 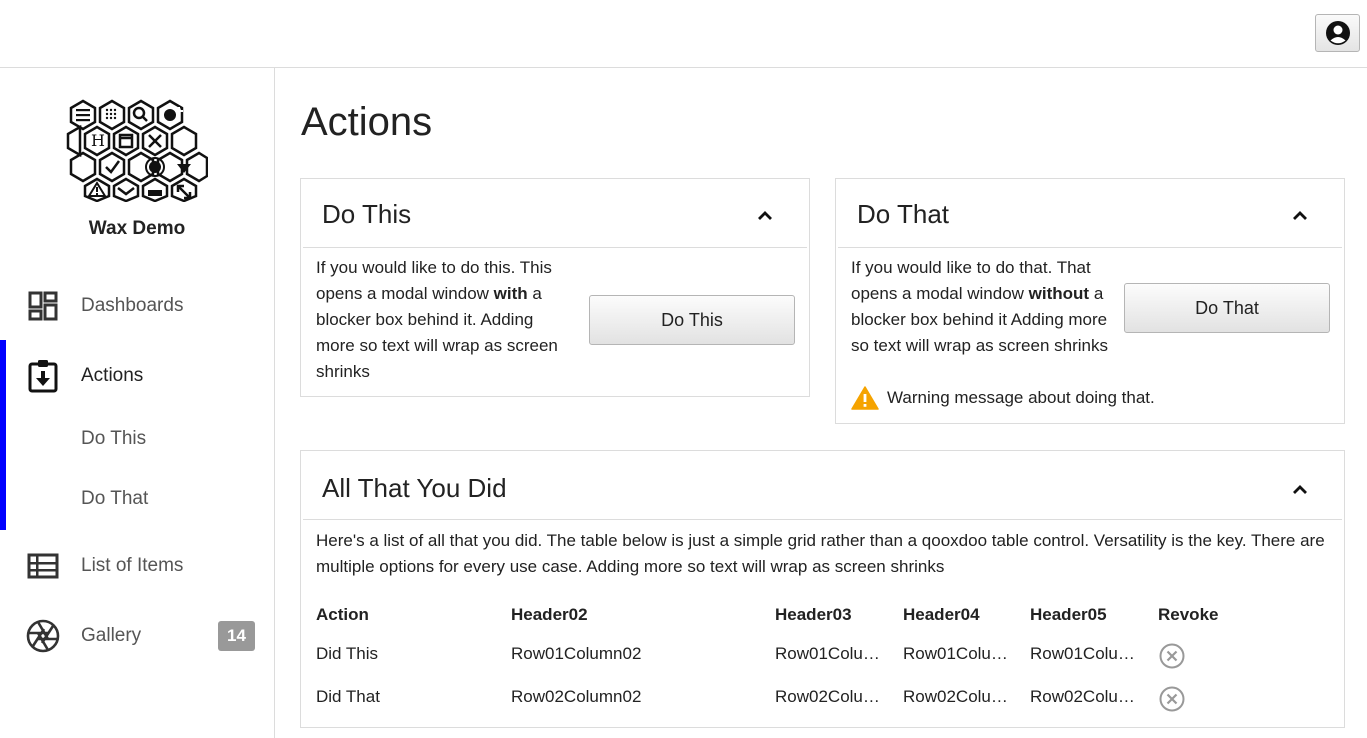 What do you see at coordinates (342, 614) in the screenshot?
I see `column-header: Action` at bounding box center [342, 614].